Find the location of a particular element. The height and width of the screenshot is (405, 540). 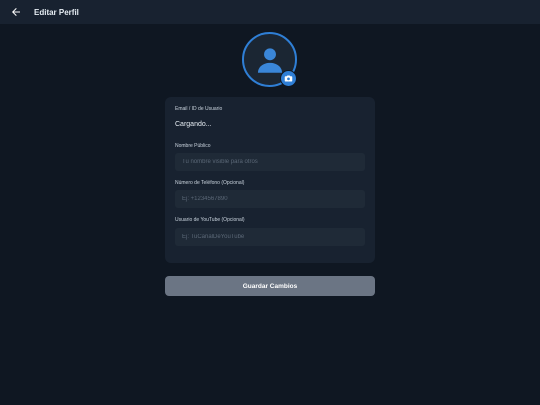

phone-label: Número de Teléfono (Opcional) is located at coordinates (210, 183).